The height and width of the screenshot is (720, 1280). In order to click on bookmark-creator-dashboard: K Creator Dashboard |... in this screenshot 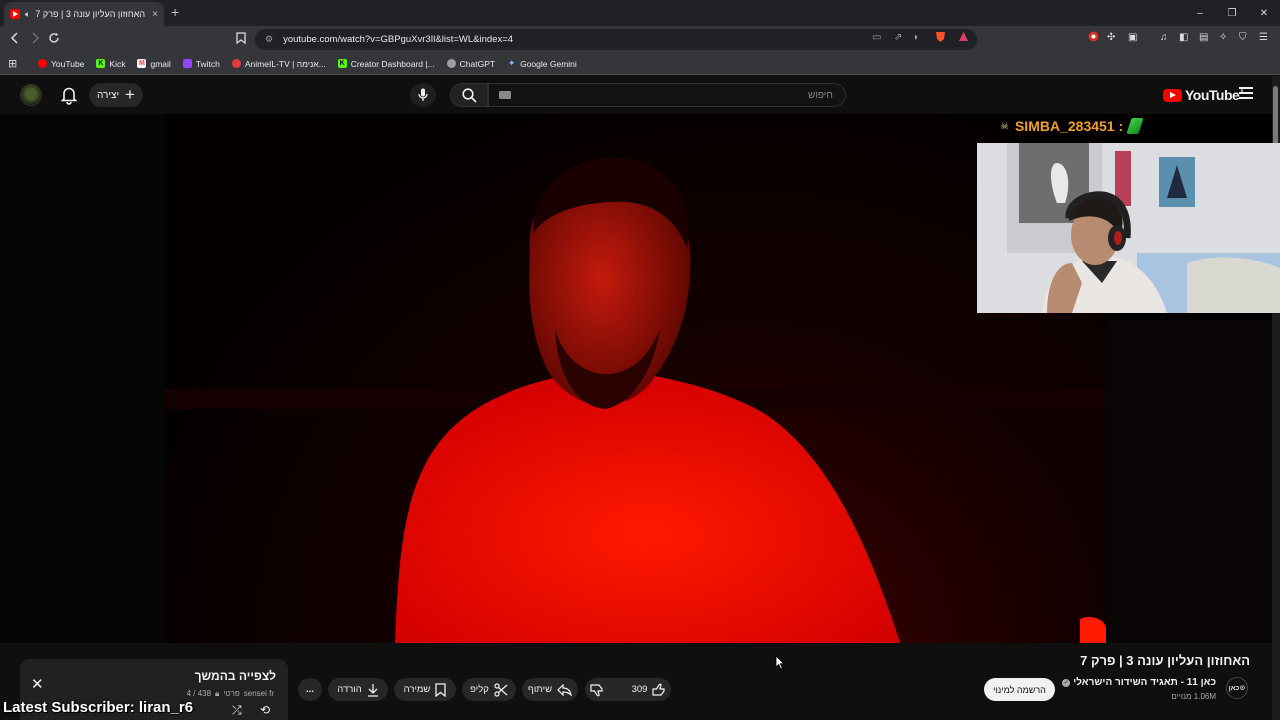, I will do `click(386, 64)`.